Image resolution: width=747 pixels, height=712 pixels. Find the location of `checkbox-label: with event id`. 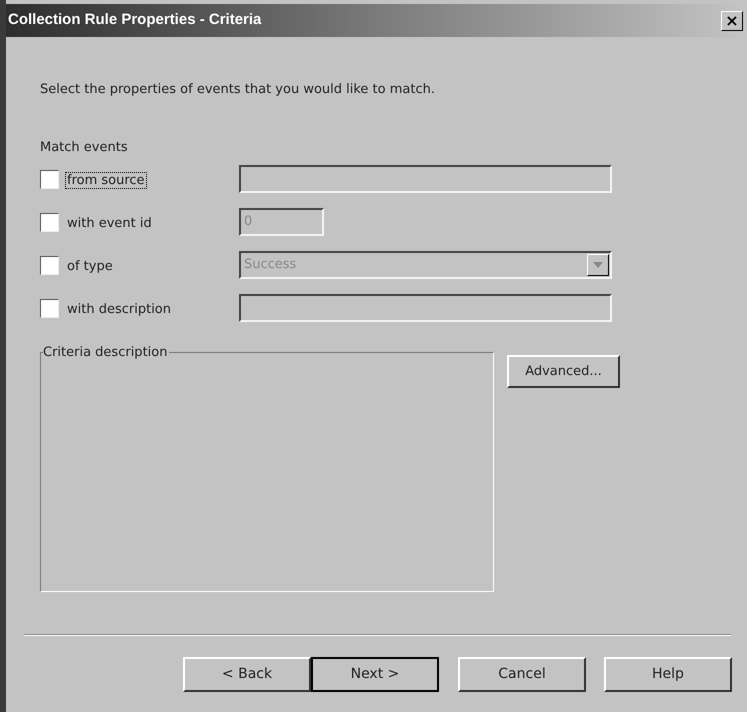

checkbox-label: with event id is located at coordinates (109, 223).